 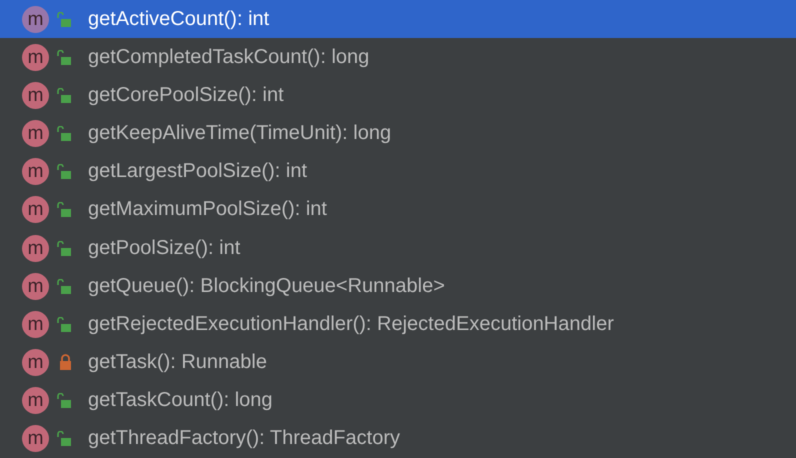 I want to click on member-row: m getCorePoolSize(): int, so click(x=398, y=95).